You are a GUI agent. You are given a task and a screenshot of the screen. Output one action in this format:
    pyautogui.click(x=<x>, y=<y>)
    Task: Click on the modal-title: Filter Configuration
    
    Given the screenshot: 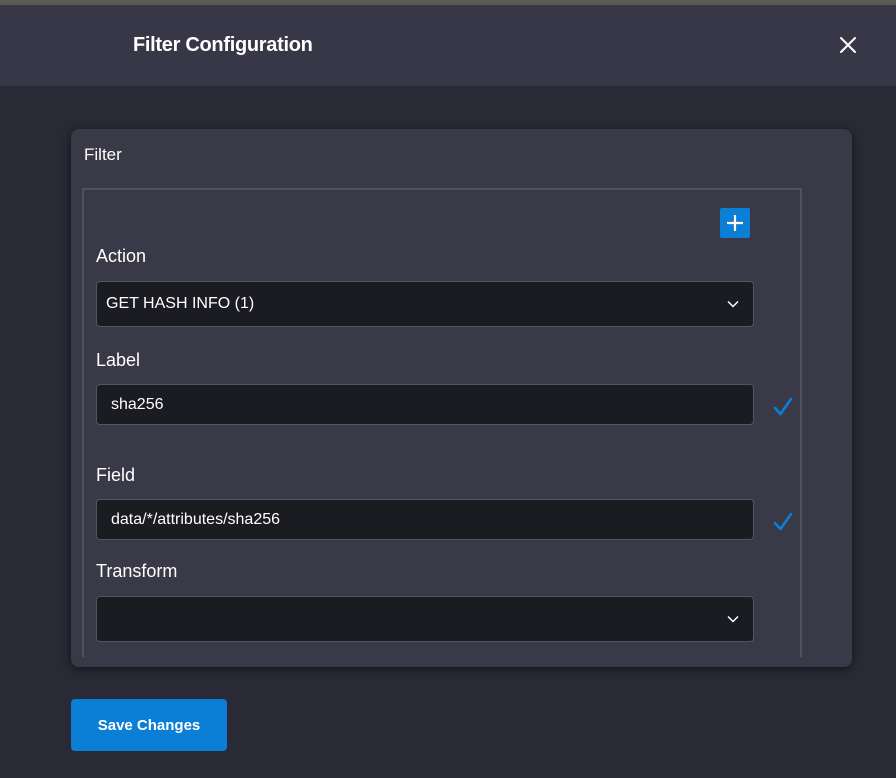 What is the action you would take?
    pyautogui.click(x=223, y=45)
    